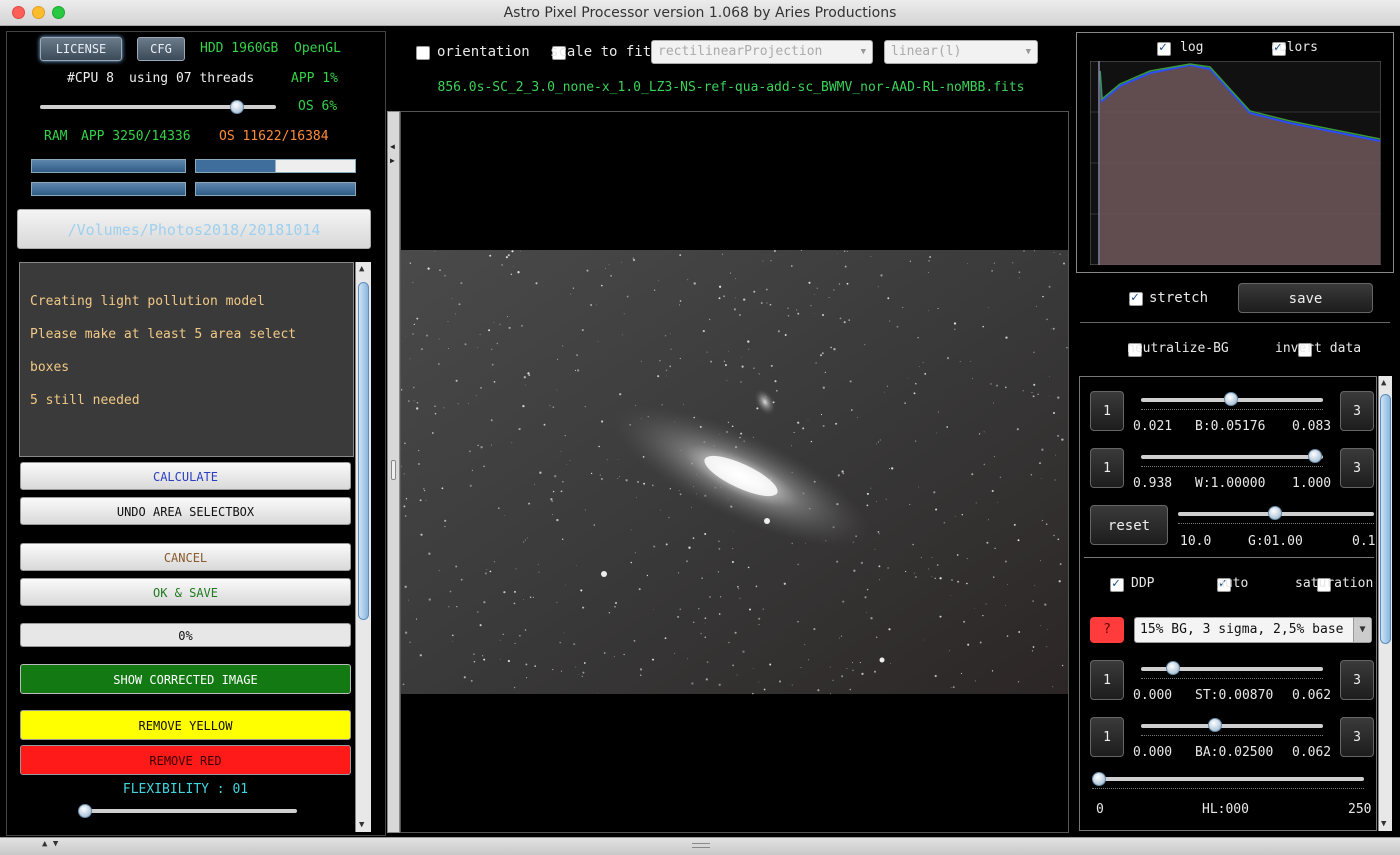  Describe the element at coordinates (1357, 680) in the screenshot. I see `st-increase-button: 3` at that location.